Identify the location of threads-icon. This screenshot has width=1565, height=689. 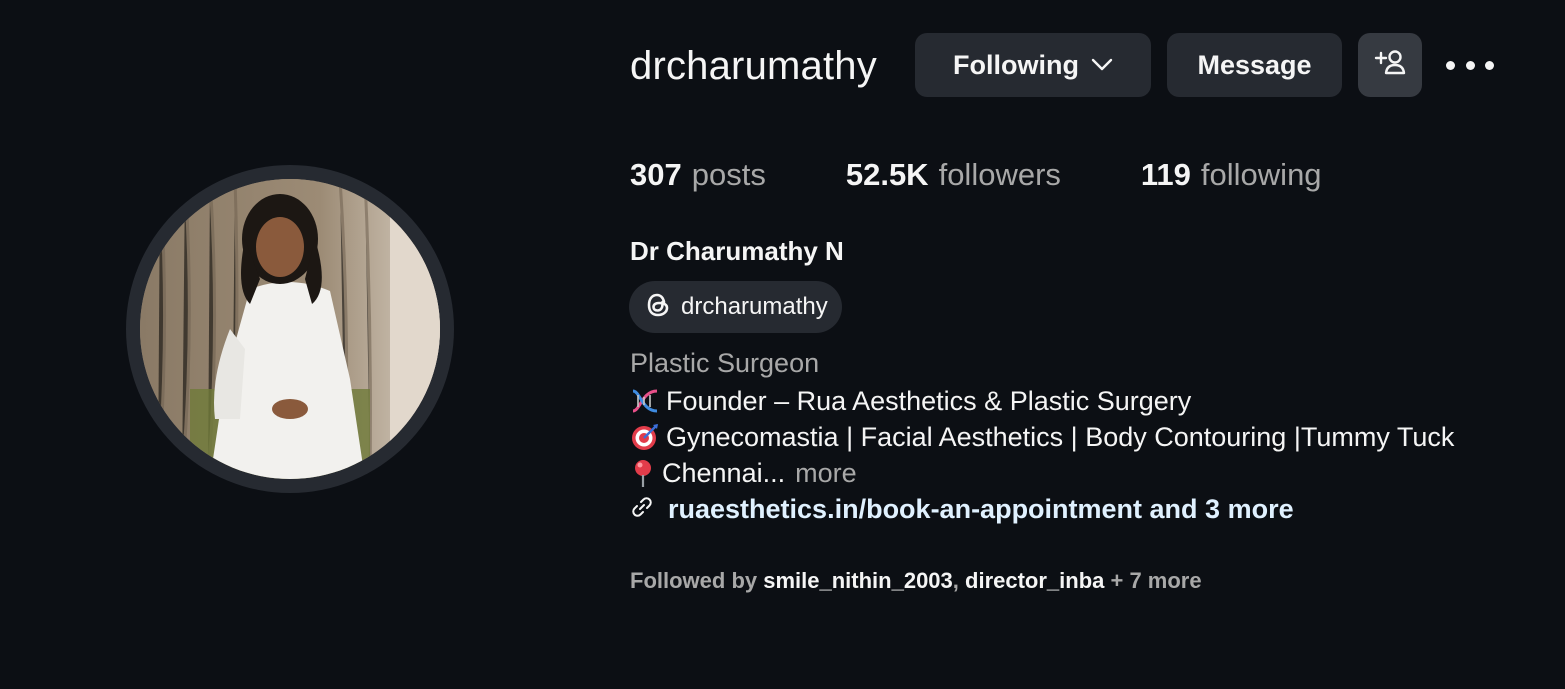
(658, 307).